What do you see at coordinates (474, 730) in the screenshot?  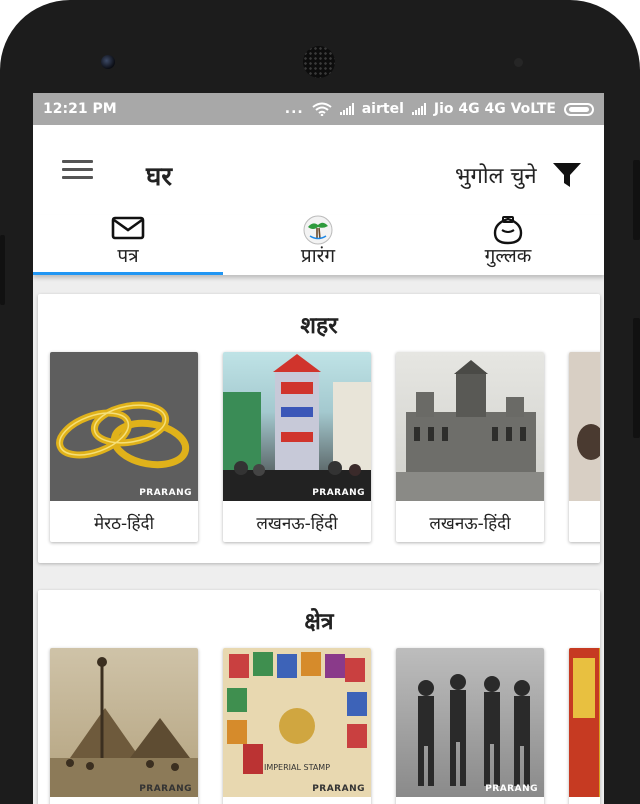 I see `soldiers-march-photo` at bounding box center [474, 730].